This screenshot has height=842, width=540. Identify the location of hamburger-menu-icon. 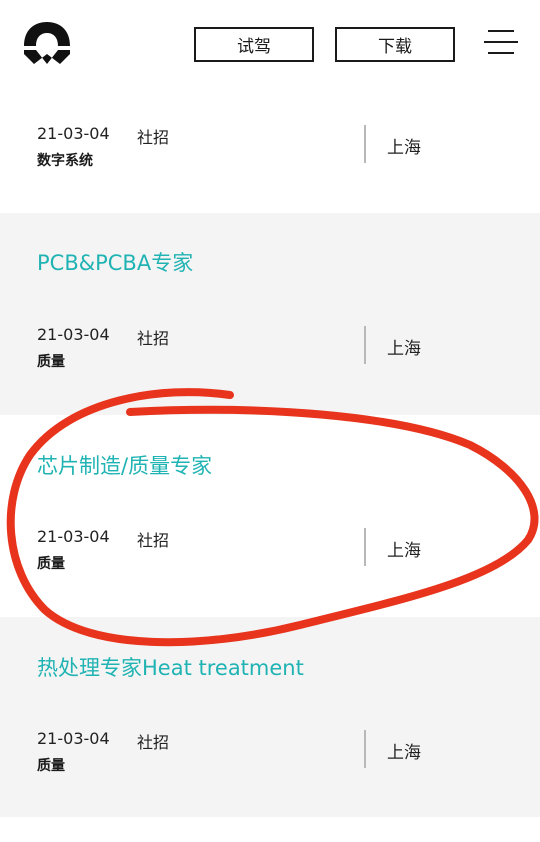
(501, 42).